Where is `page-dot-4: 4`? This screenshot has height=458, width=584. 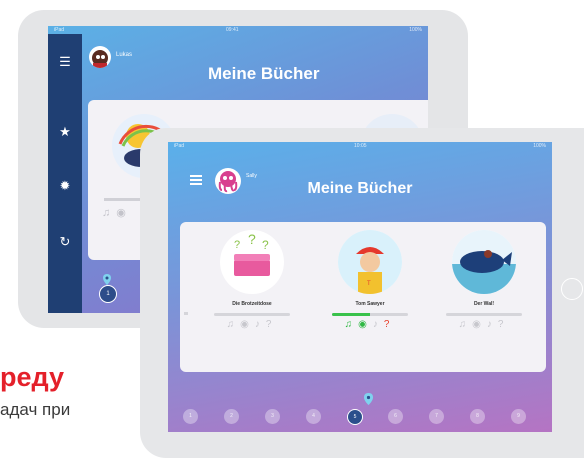 page-dot-4: 4 is located at coordinates (313, 416).